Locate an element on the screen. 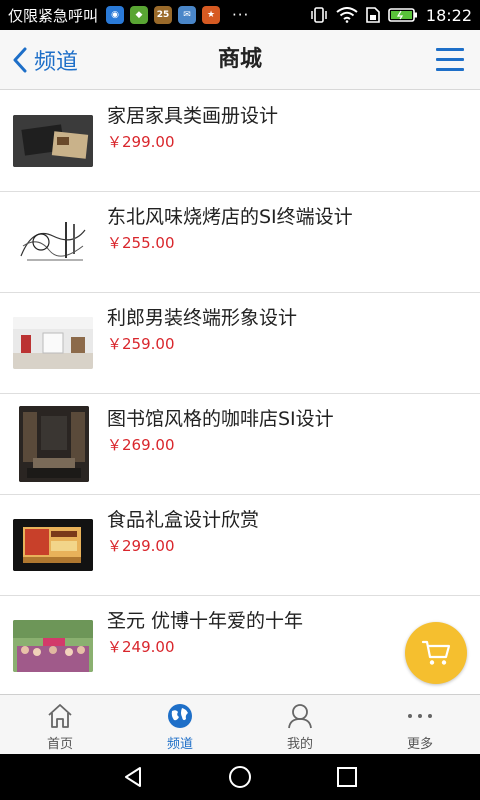 The width and height of the screenshot is (480, 800). back-button: 频道 is located at coordinates (45, 60).